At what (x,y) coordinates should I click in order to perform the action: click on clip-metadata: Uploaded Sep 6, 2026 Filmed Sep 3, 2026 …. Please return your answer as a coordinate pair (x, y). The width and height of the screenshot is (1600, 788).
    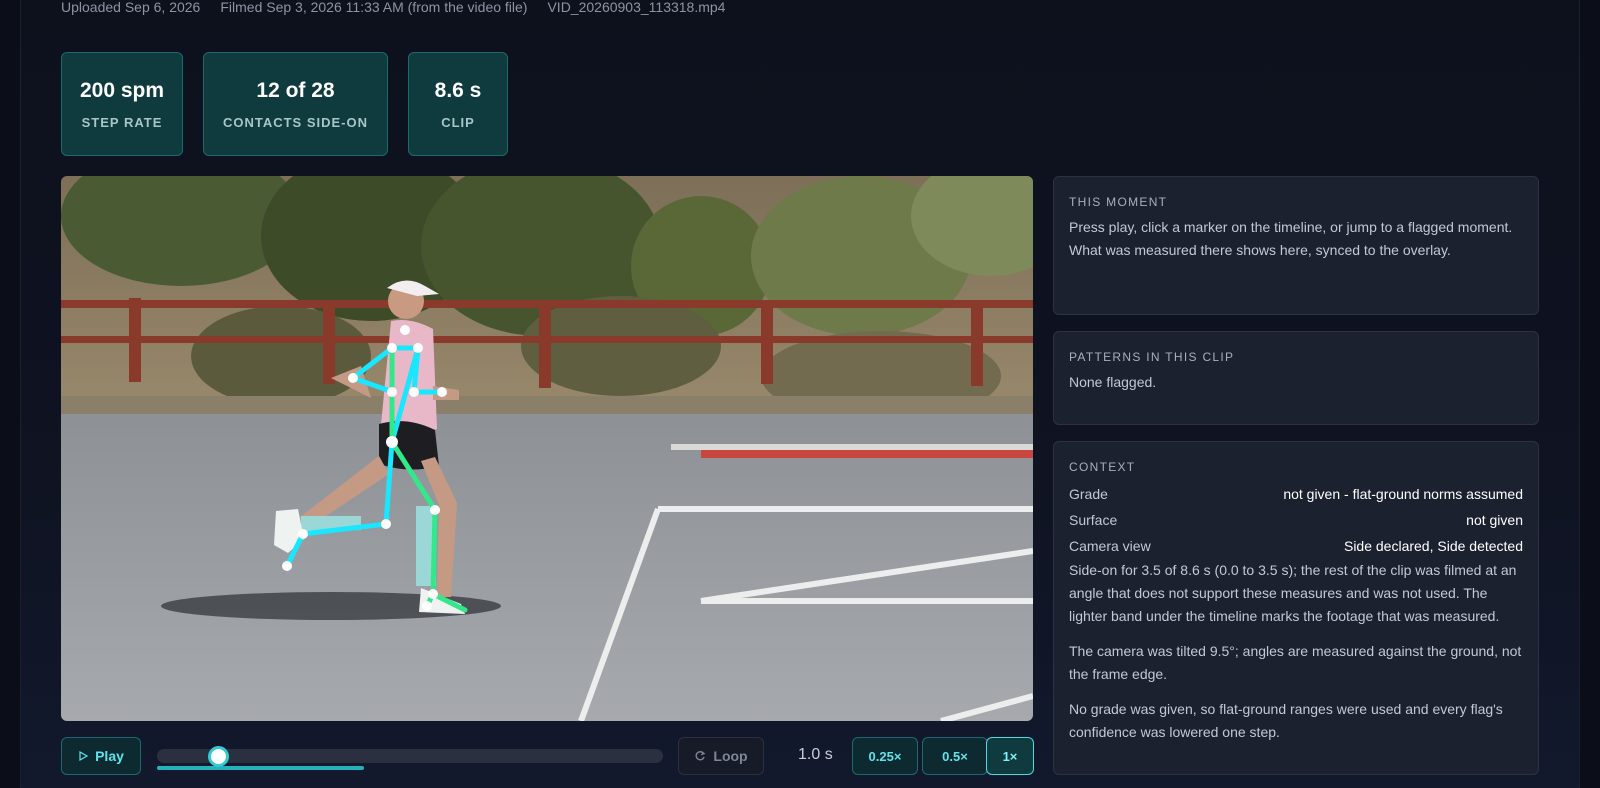
    Looking at the image, I should click on (393, 7).